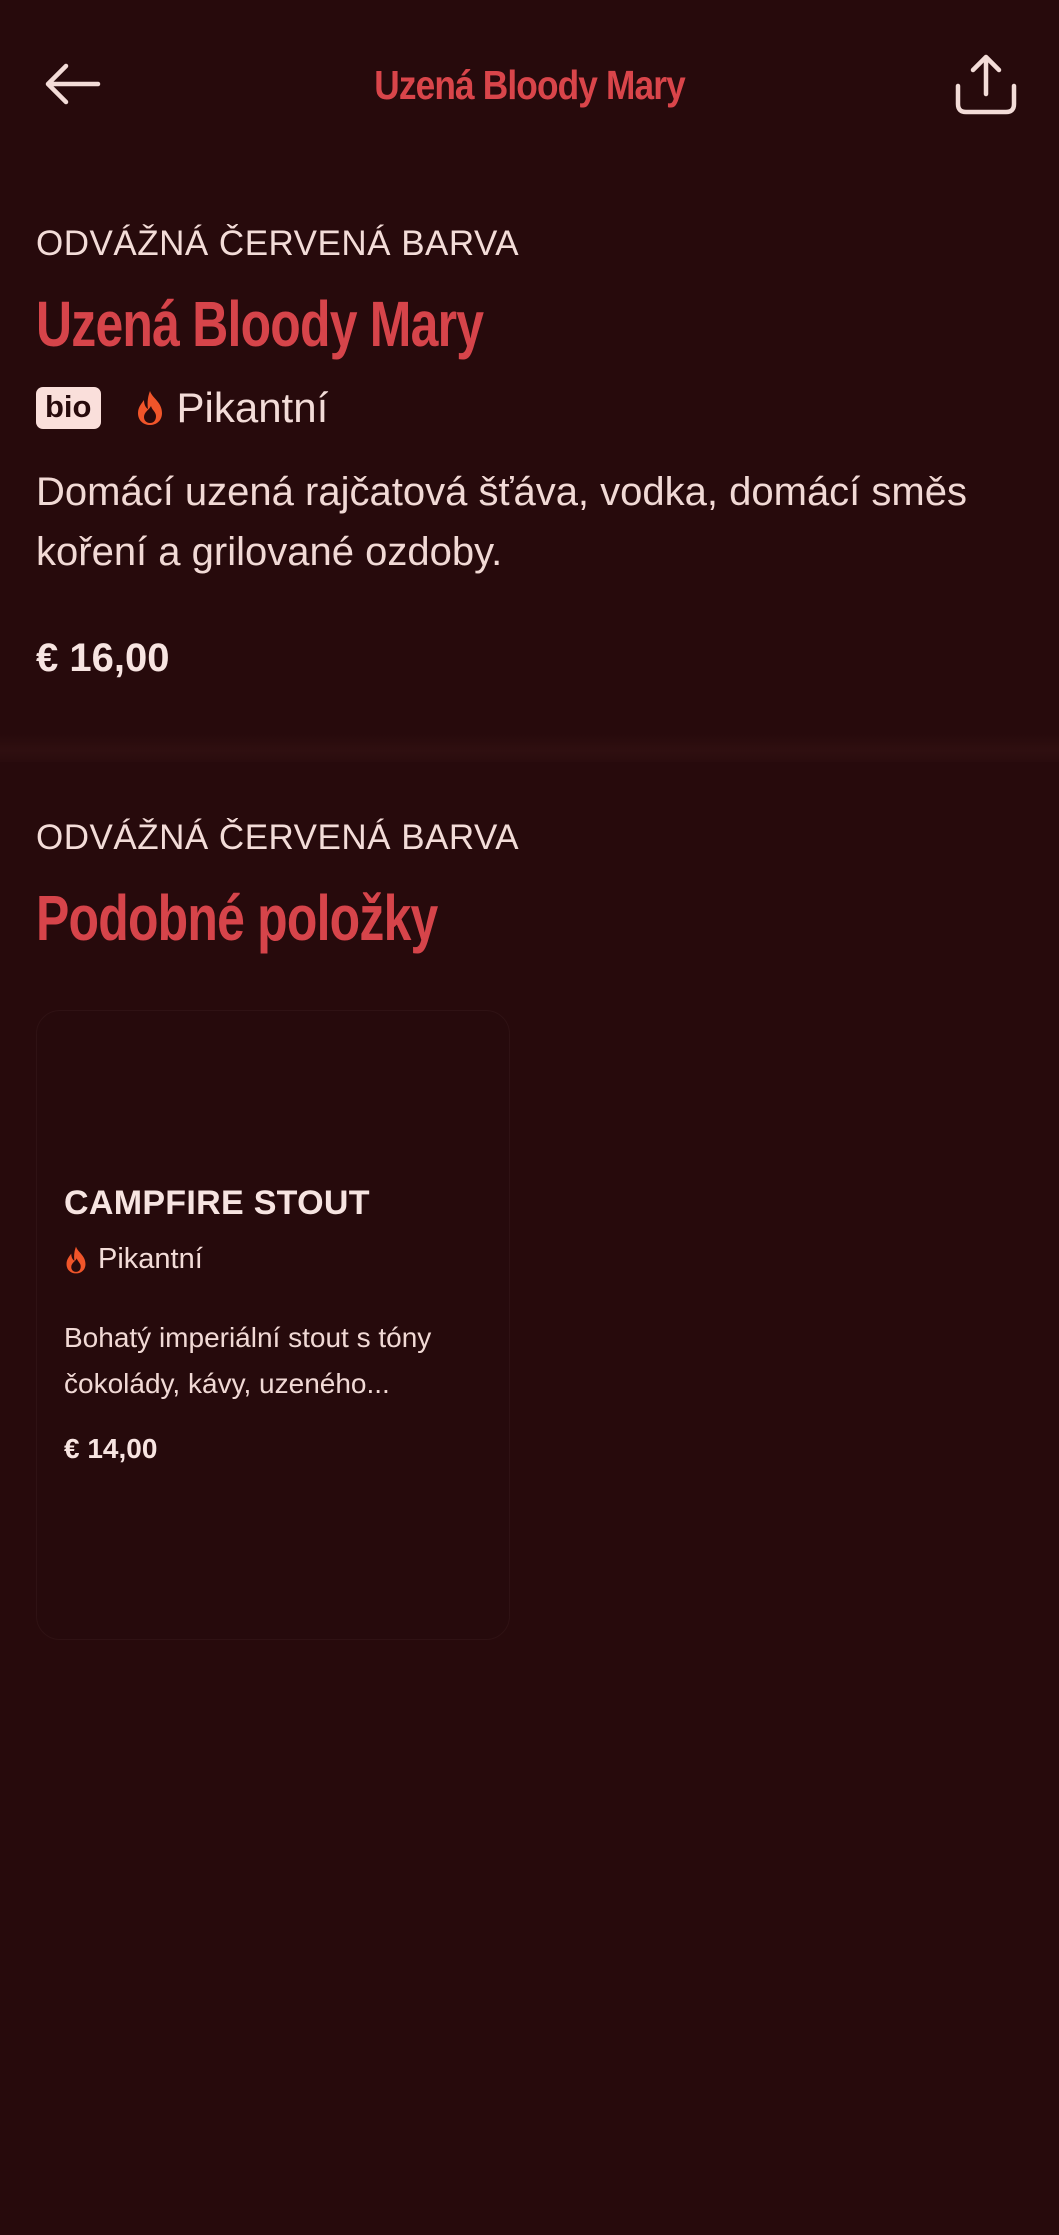  I want to click on section-divider, so click(529, 748).